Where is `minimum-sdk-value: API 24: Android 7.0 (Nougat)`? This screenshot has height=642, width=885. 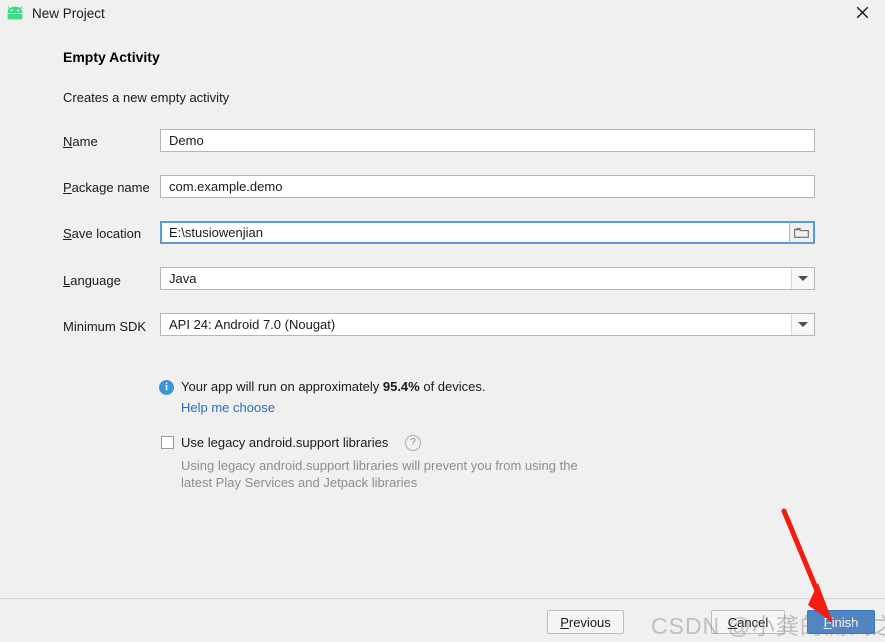
minimum-sdk-value: API 24: Android 7.0 (Nougat) is located at coordinates (252, 324).